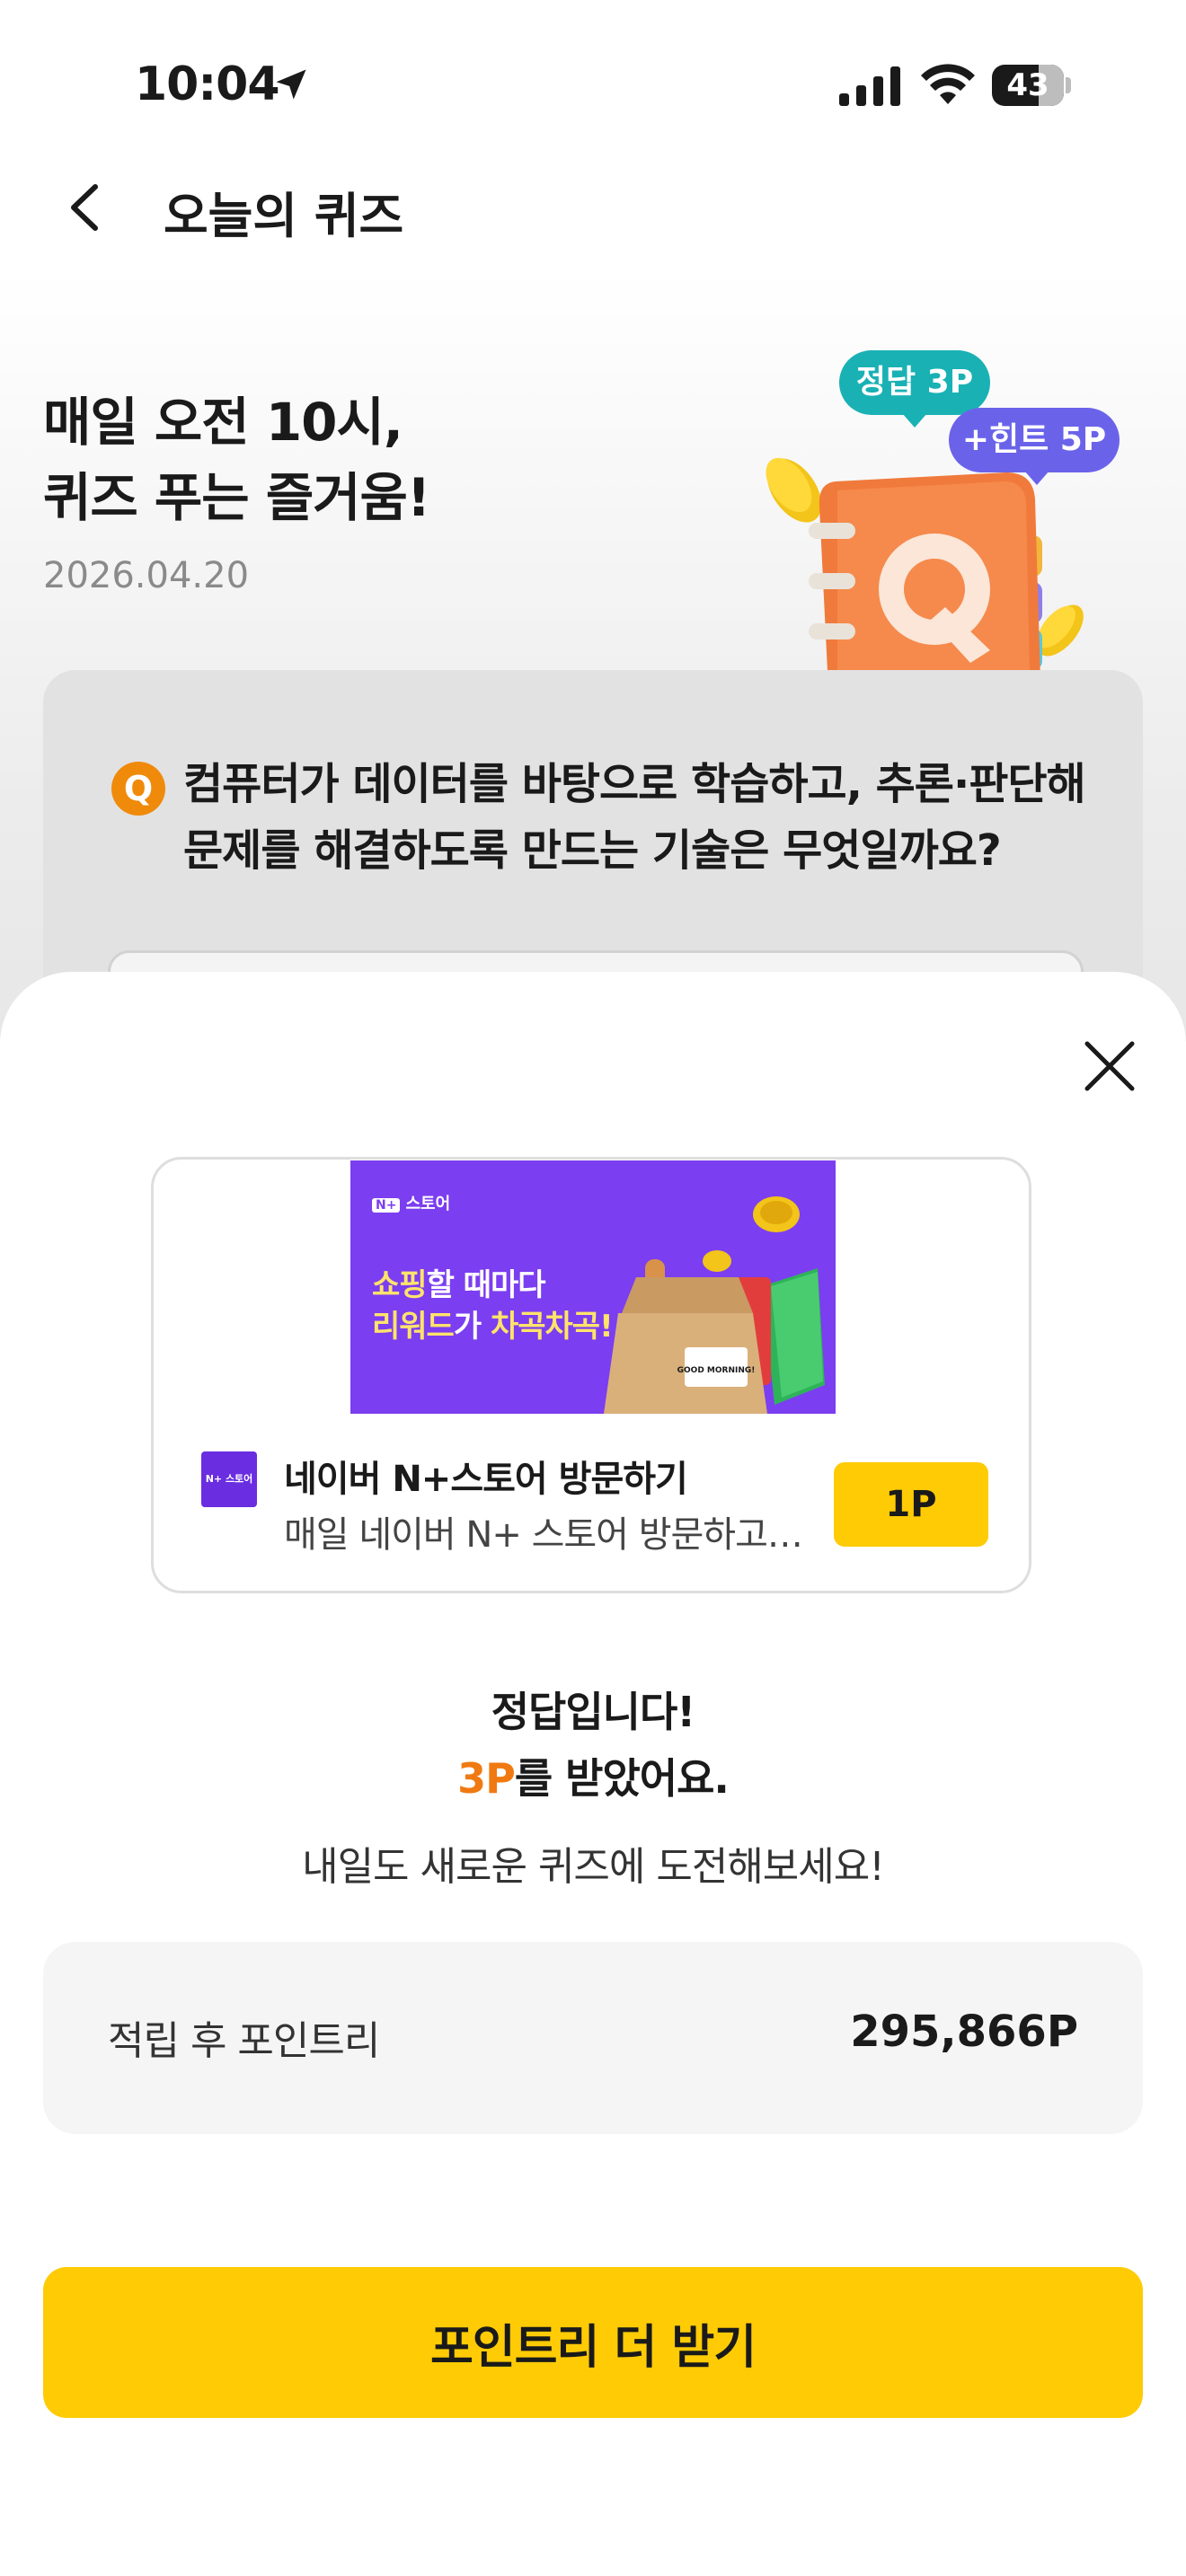 Image resolution: width=1186 pixels, height=2576 pixels. I want to click on result-points-message: 3P를 받았어요., so click(593, 1775).